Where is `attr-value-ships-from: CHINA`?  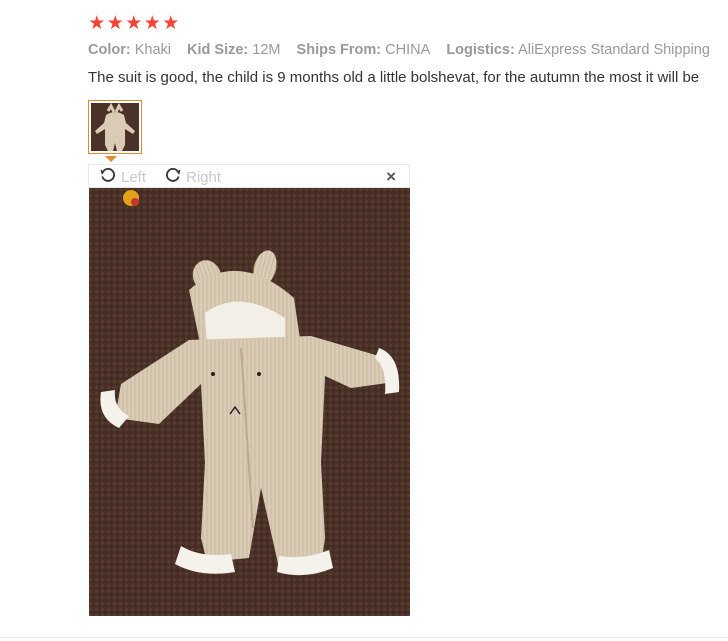
attr-value-ships-from: CHINA is located at coordinates (408, 50).